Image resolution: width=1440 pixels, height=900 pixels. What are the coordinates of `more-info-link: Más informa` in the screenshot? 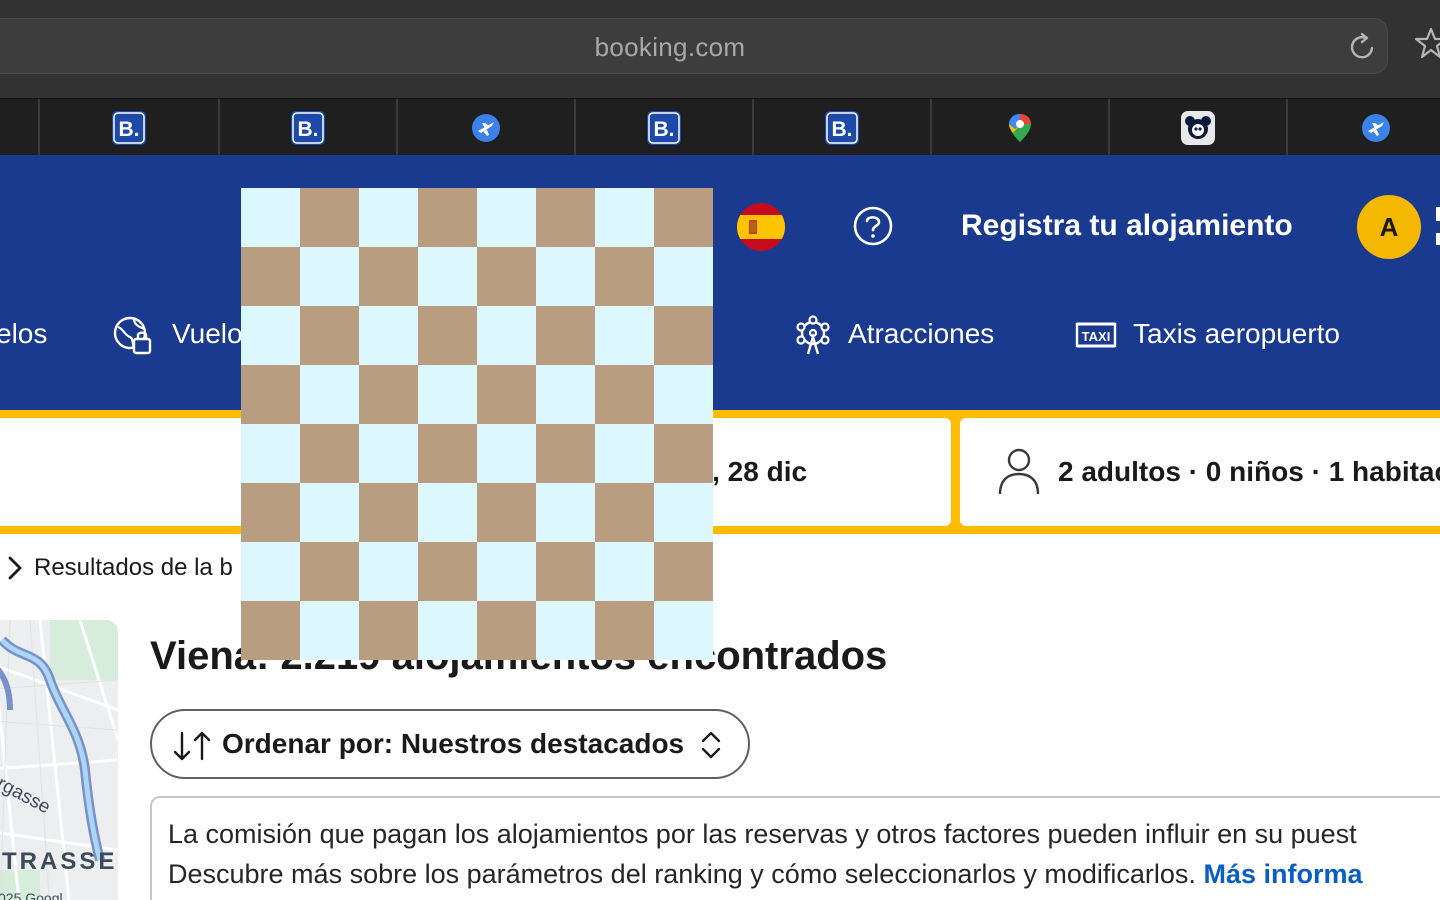 It's located at (1282, 874).